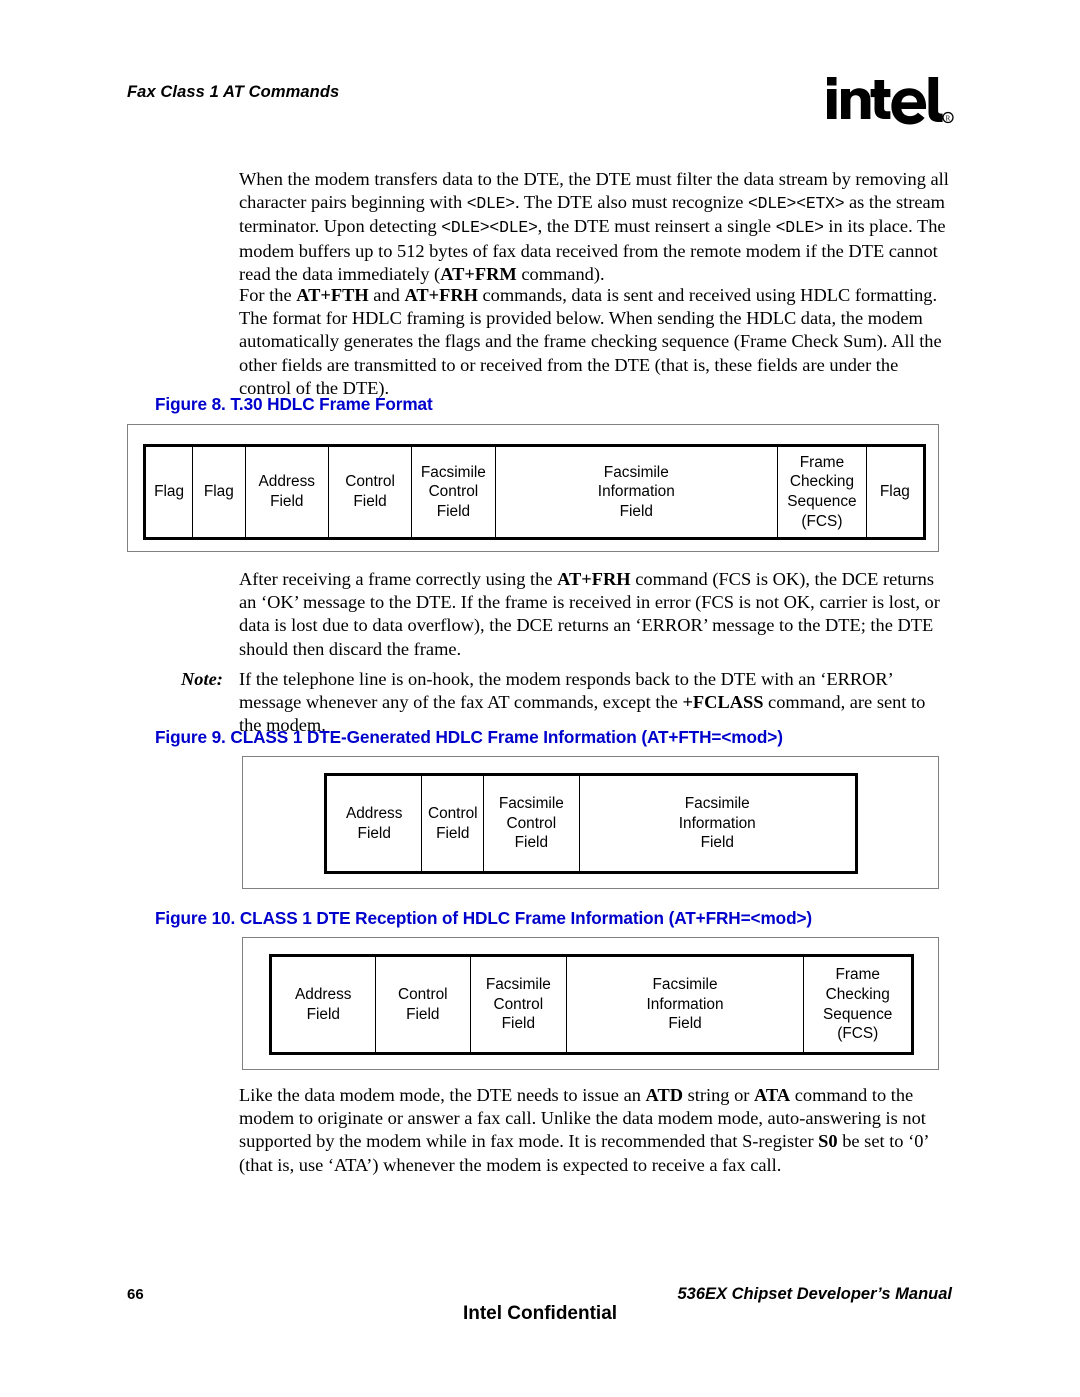 This screenshot has height=1397, width=1080. What do you see at coordinates (948, 119) in the screenshot?
I see `svg-text: R` at bounding box center [948, 119].